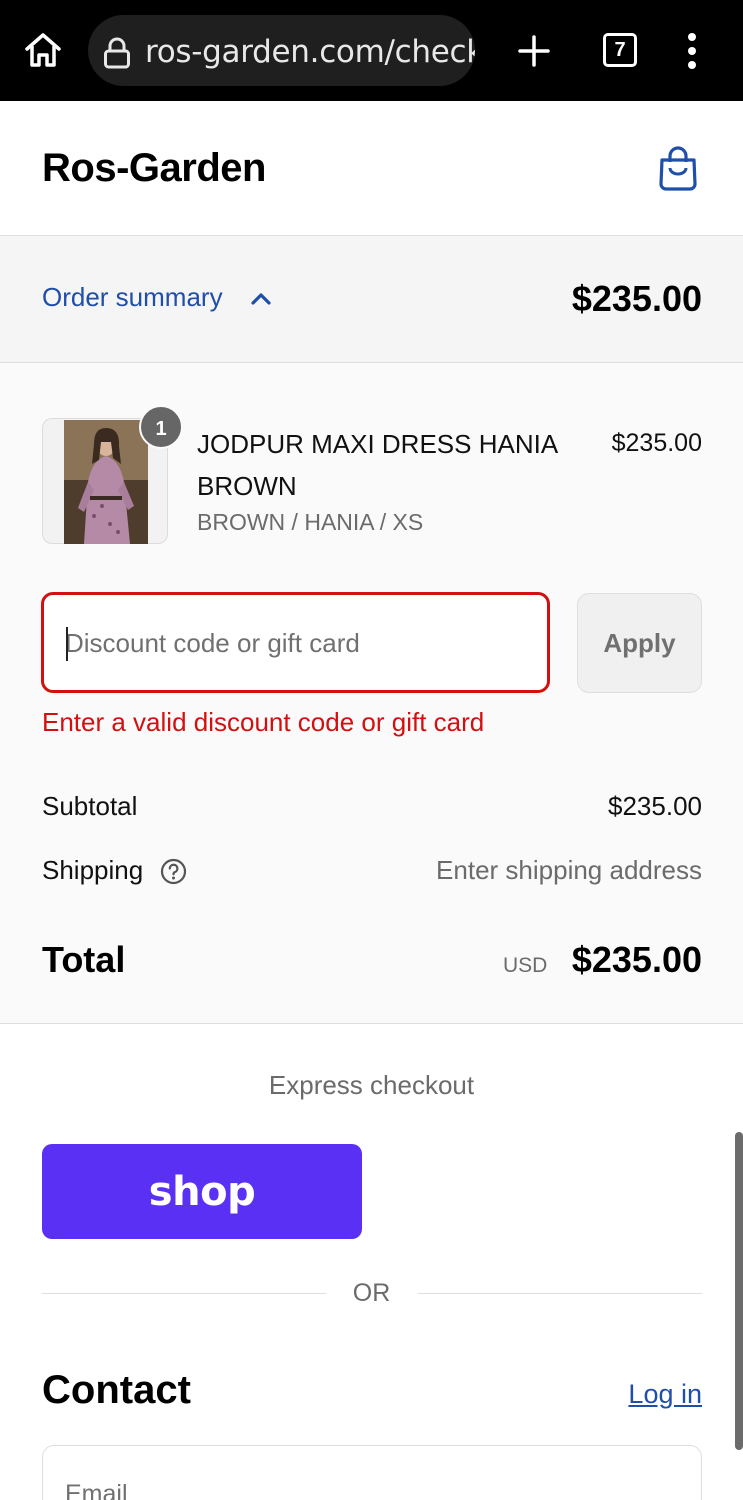  What do you see at coordinates (84, 959) in the screenshot?
I see `total-label: Total` at bounding box center [84, 959].